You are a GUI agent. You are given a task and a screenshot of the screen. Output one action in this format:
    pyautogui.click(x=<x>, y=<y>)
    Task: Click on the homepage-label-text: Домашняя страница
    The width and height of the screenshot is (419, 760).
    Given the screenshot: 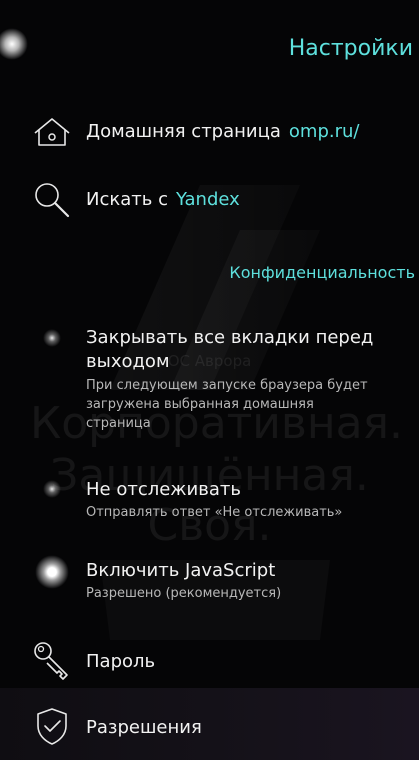 What is the action you would take?
    pyautogui.click(x=183, y=131)
    